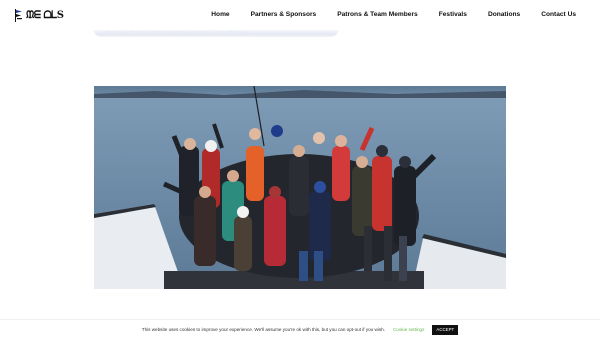  Describe the element at coordinates (453, 15) in the screenshot. I see `nav-item-festivals: Festivals` at that location.